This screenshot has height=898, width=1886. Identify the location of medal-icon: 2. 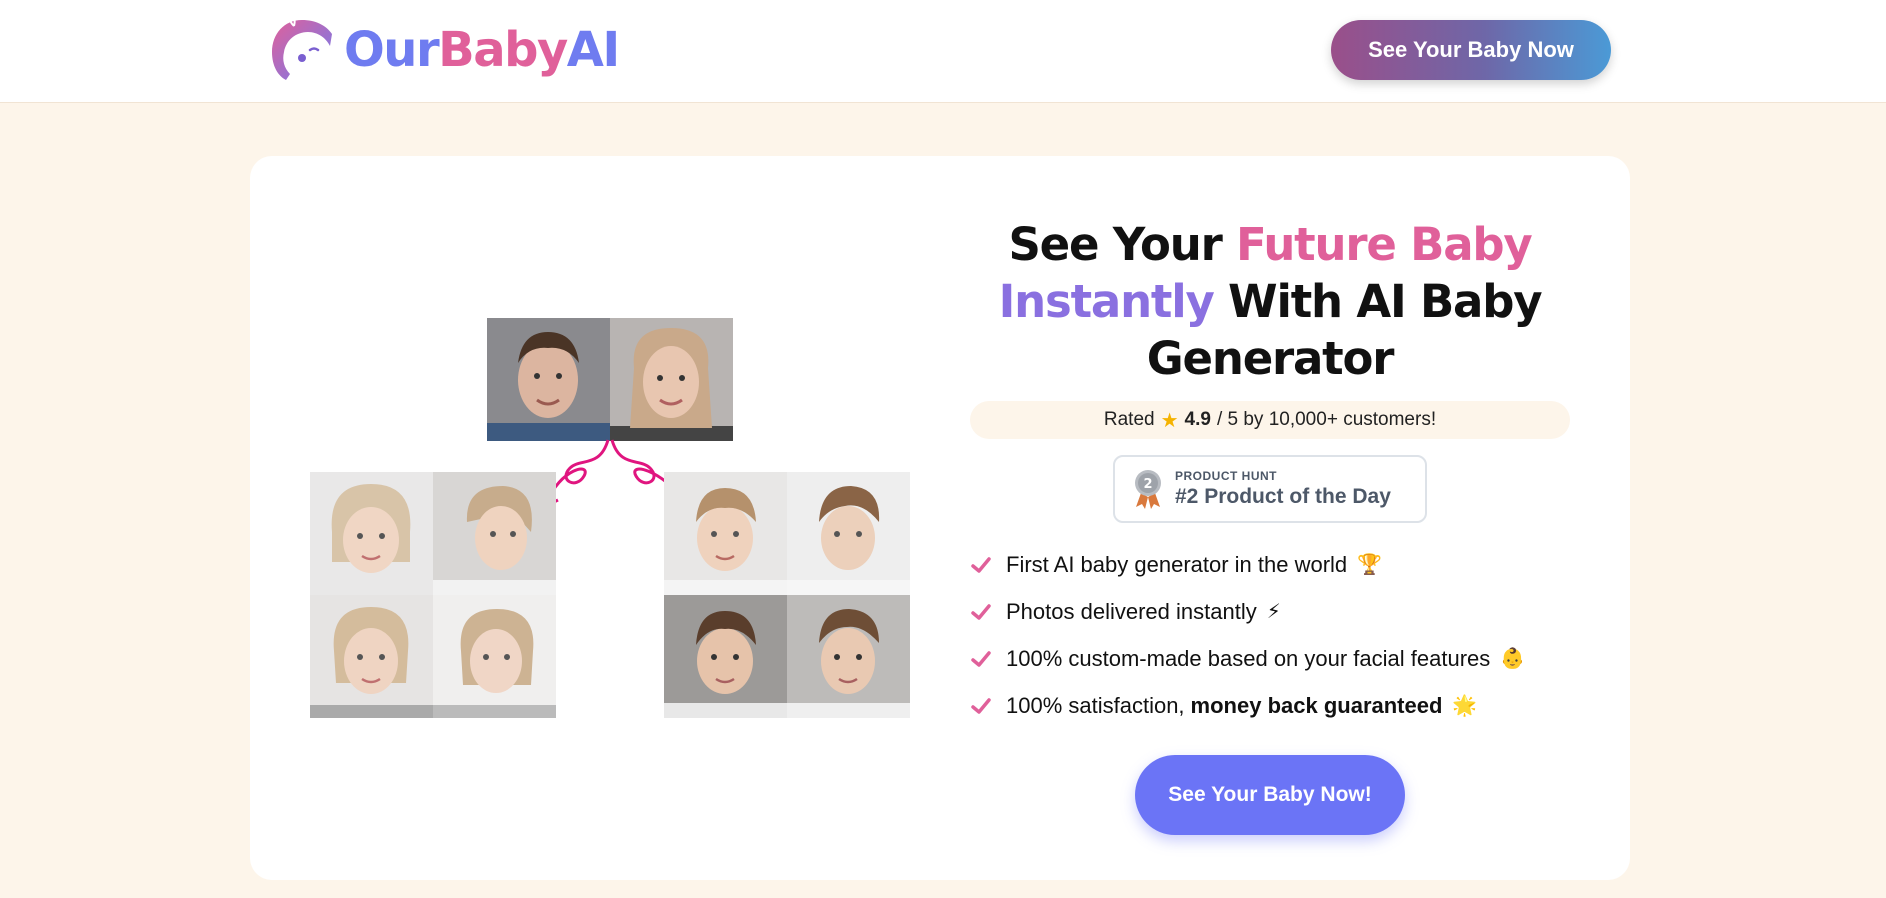
(1148, 489).